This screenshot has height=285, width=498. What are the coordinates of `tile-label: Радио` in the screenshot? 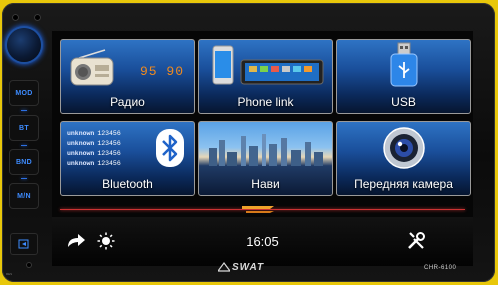 It's located at (127, 102).